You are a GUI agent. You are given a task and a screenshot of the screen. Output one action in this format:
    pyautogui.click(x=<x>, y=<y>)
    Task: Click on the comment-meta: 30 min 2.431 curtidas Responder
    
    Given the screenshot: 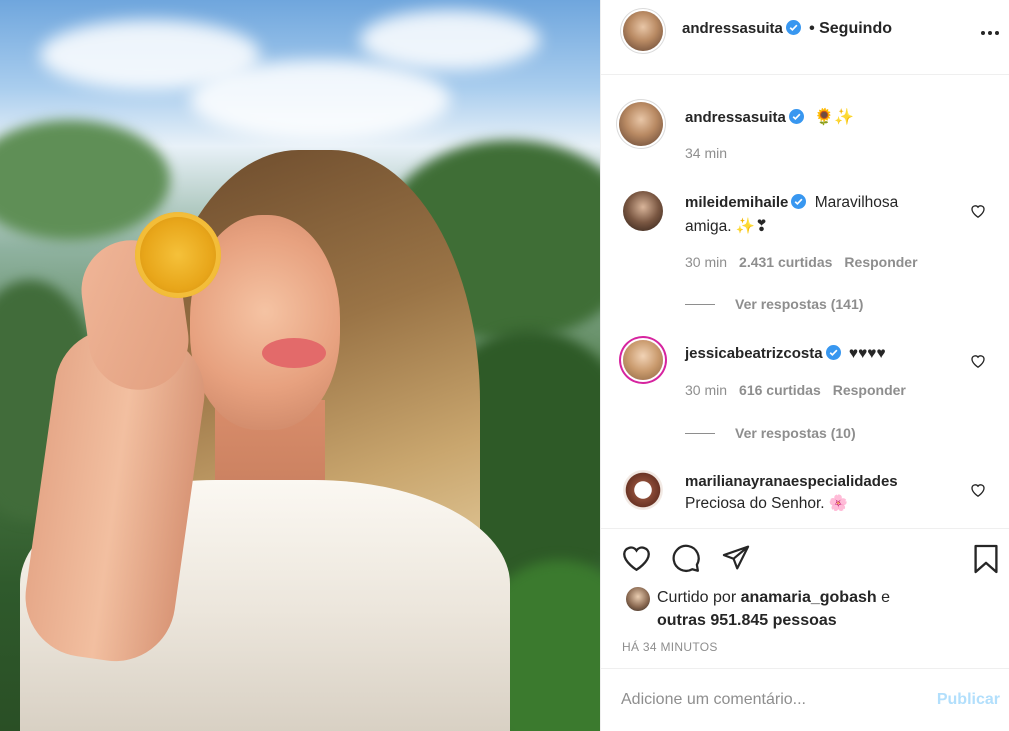 What is the action you would take?
    pyautogui.click(x=801, y=262)
    